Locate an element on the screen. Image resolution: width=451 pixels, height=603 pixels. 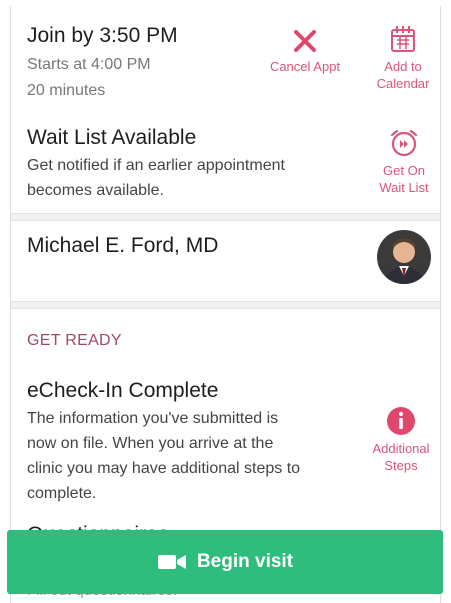
wait-list-description-line2: becomes available. is located at coordinates (95, 190).